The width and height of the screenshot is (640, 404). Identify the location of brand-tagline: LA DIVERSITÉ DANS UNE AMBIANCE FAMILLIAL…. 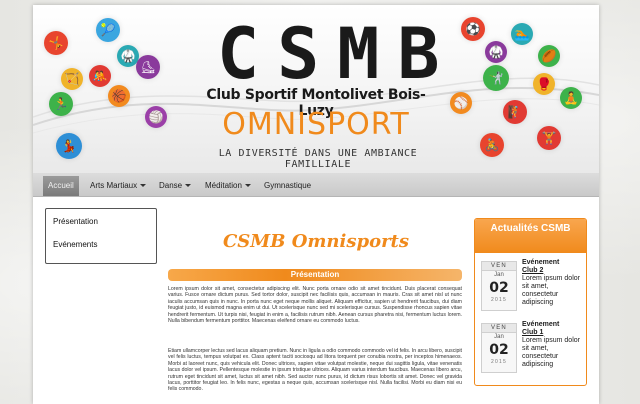
(318, 159).